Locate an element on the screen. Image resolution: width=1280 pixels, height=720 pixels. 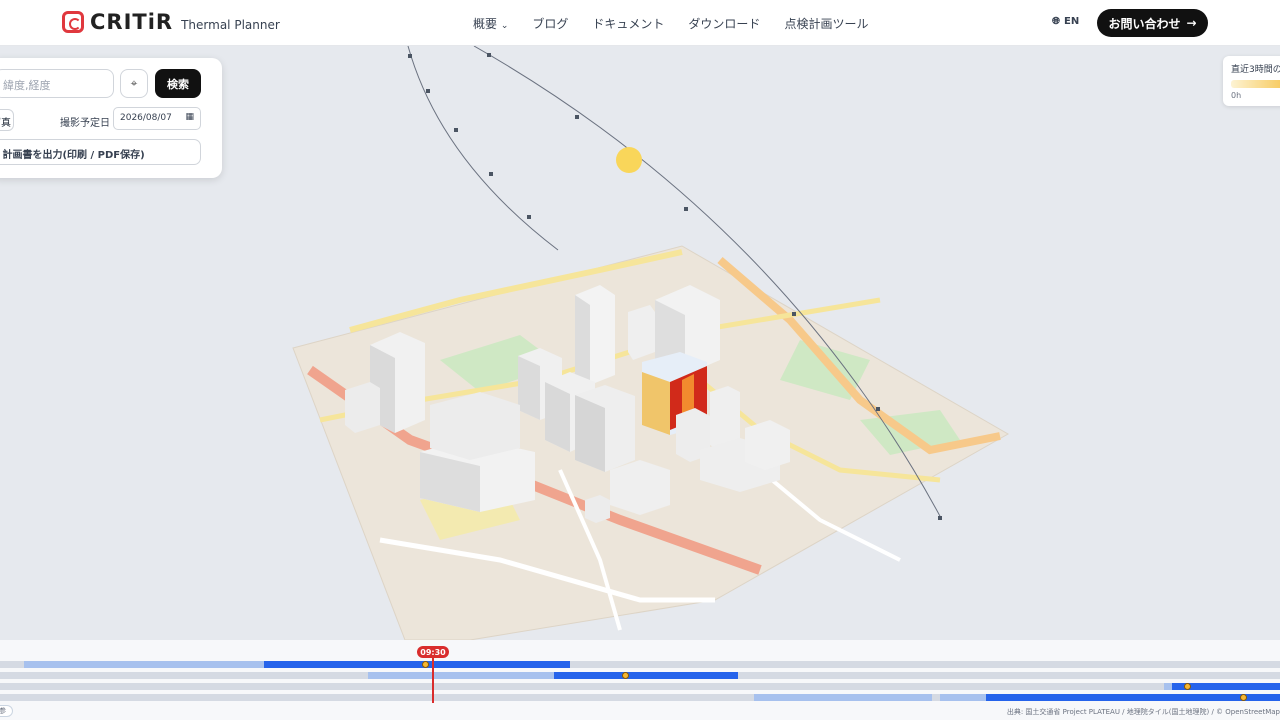
nav-item-docs: ドキュメント is located at coordinates (628, 23).